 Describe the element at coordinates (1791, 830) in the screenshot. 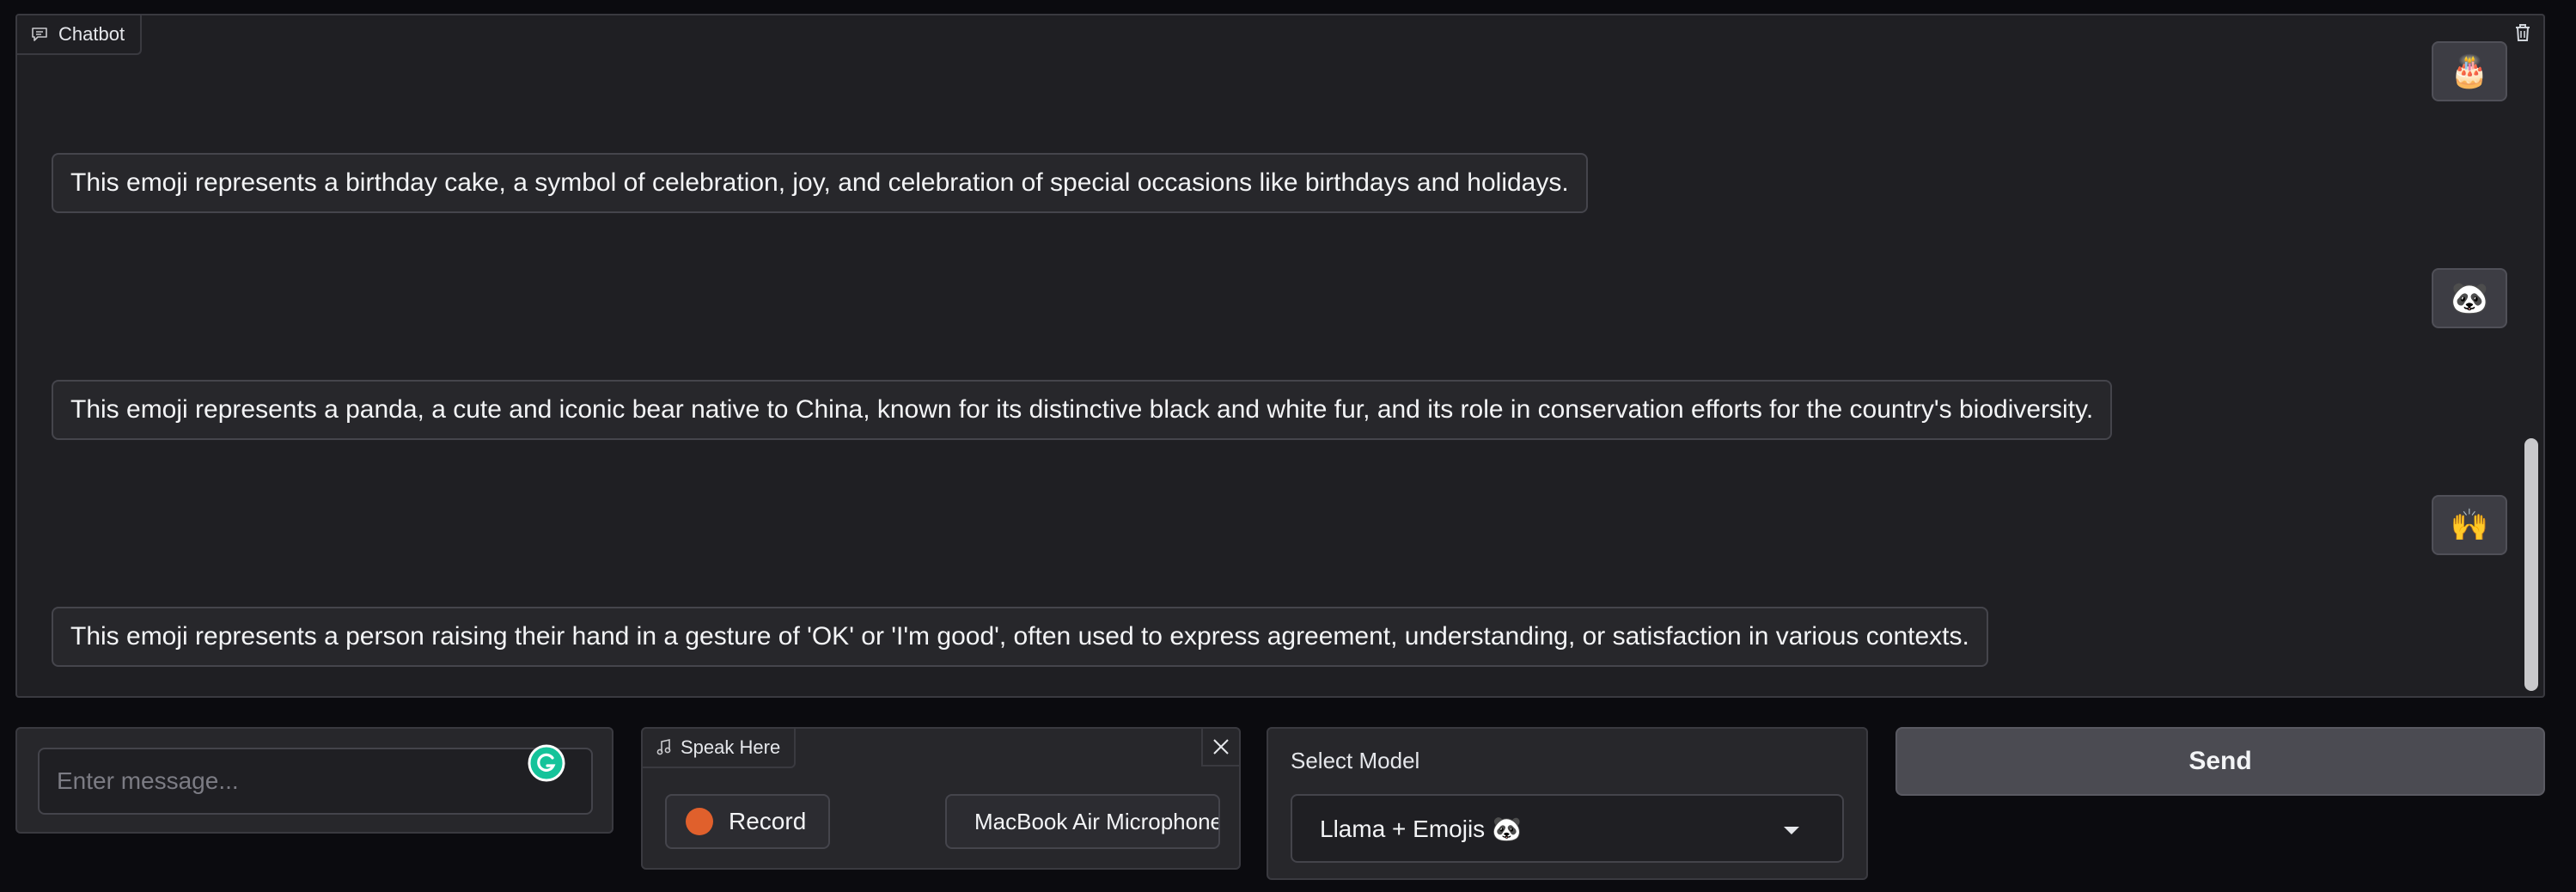

I see `caret-down-icon` at that location.